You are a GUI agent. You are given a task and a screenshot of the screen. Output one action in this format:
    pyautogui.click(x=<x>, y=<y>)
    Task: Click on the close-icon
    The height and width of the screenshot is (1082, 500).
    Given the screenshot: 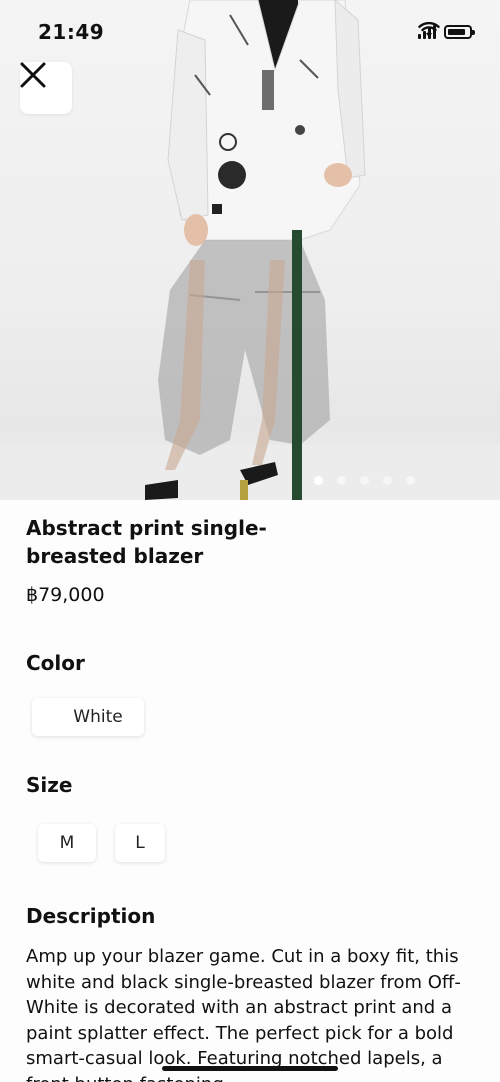 What is the action you would take?
    pyautogui.click(x=33, y=75)
    